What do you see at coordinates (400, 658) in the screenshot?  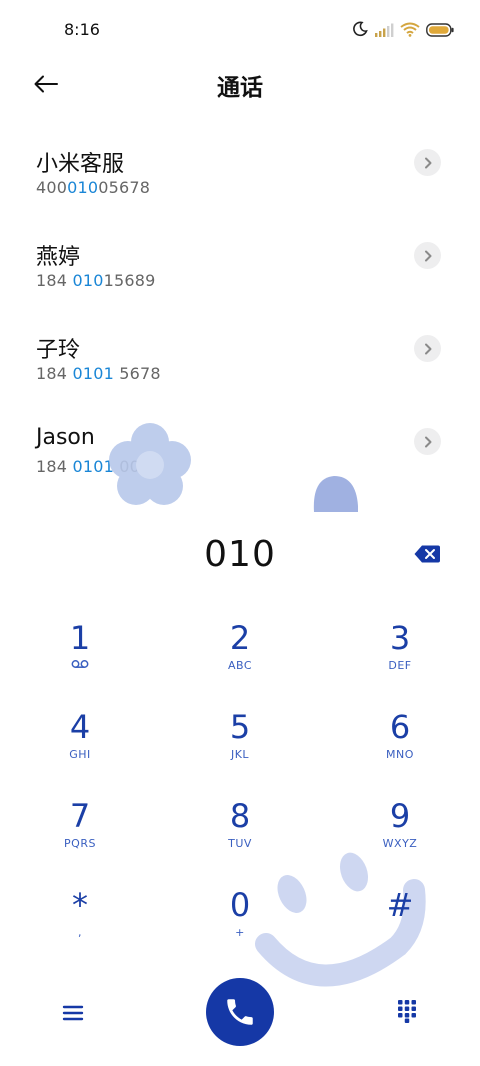 I see `key-3: 3 DEF` at bounding box center [400, 658].